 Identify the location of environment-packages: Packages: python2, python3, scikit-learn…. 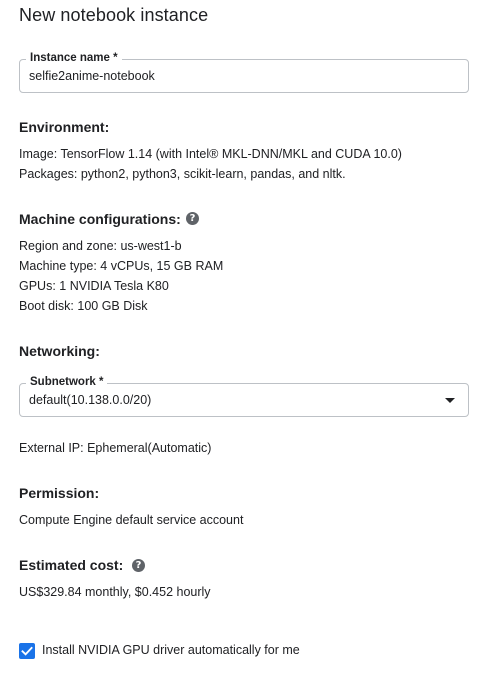
(182, 174).